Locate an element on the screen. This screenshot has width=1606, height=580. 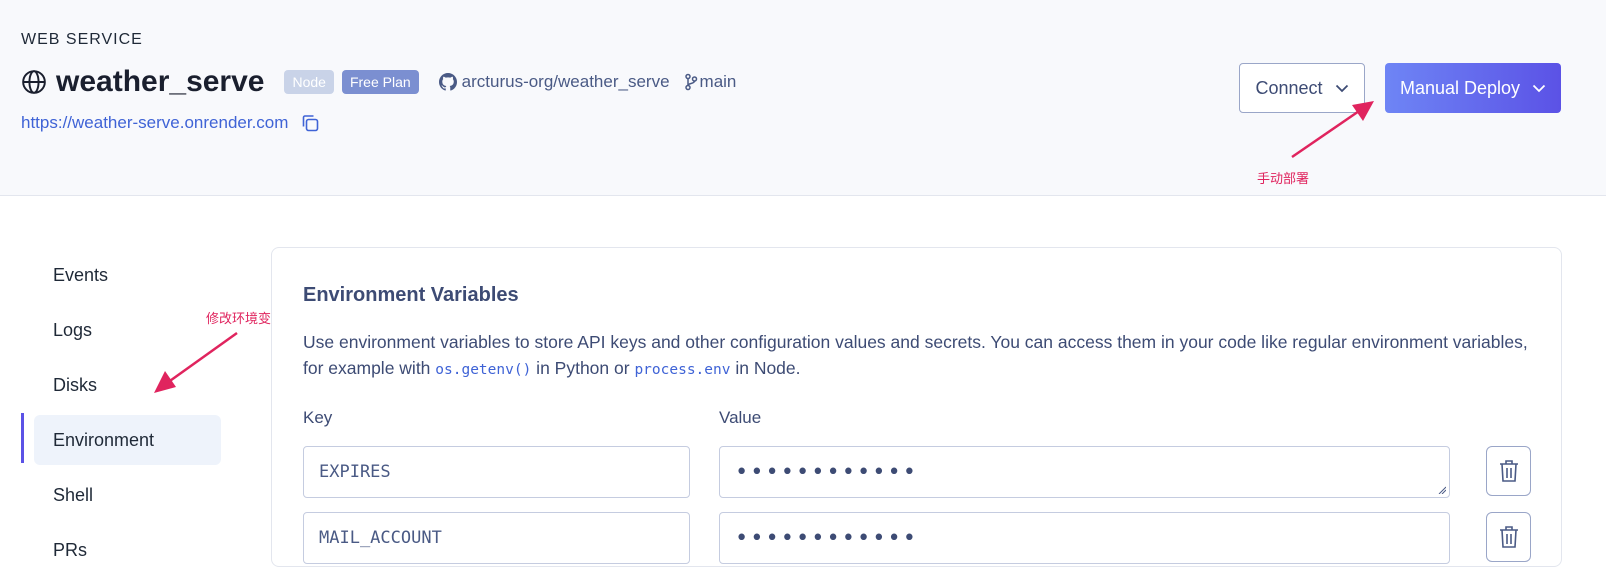
connect-button: Connect is located at coordinates (1302, 88).